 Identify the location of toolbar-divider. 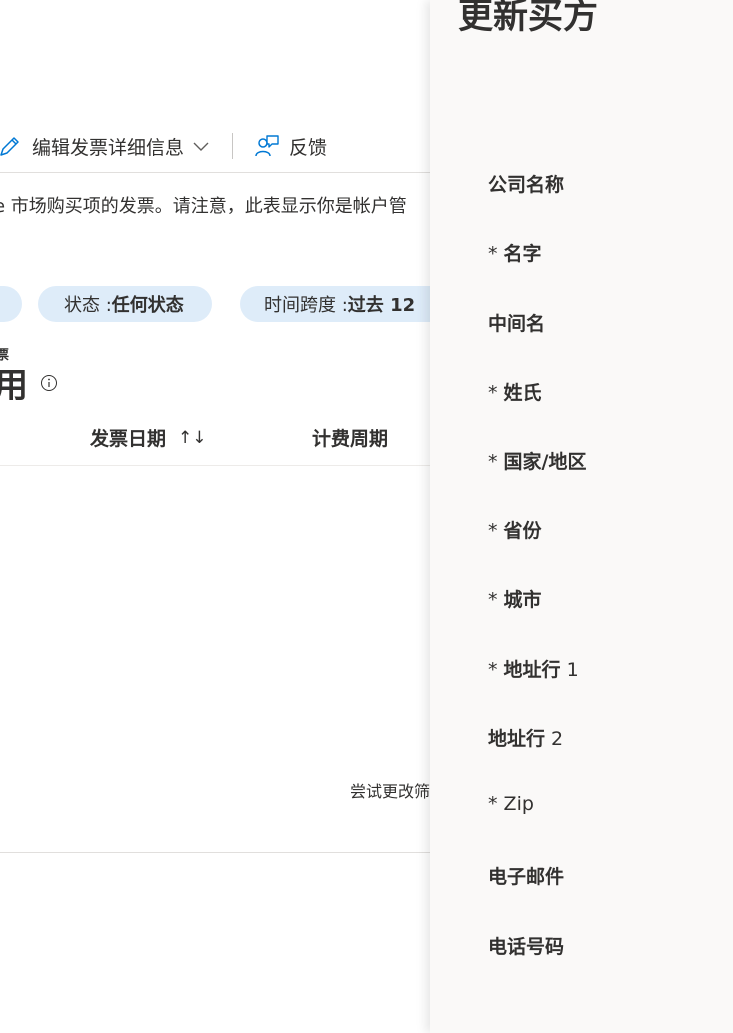
(233, 146).